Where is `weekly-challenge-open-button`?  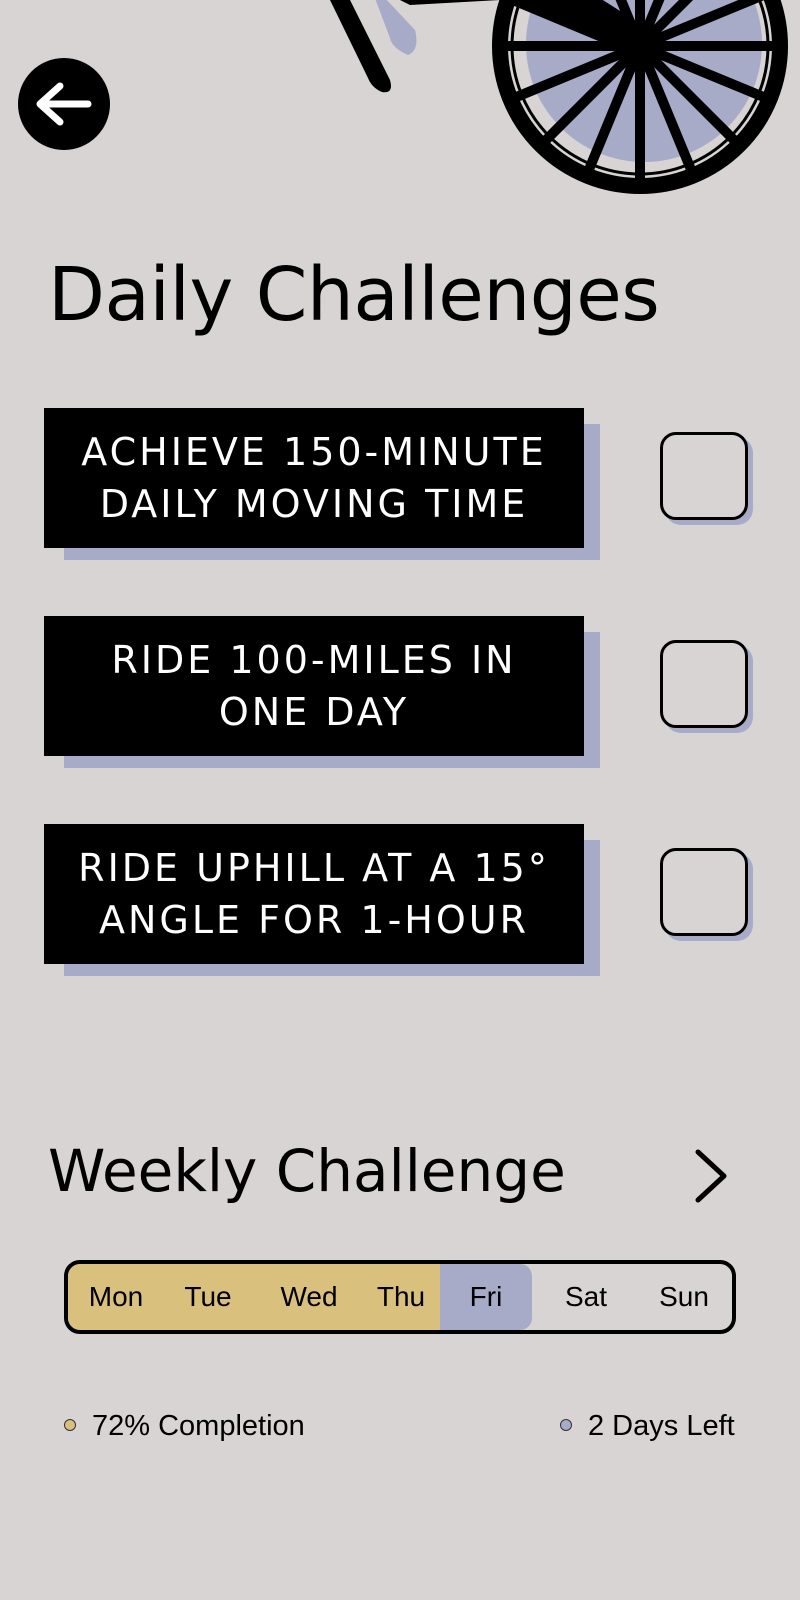
weekly-challenge-open-button is located at coordinates (710, 1176).